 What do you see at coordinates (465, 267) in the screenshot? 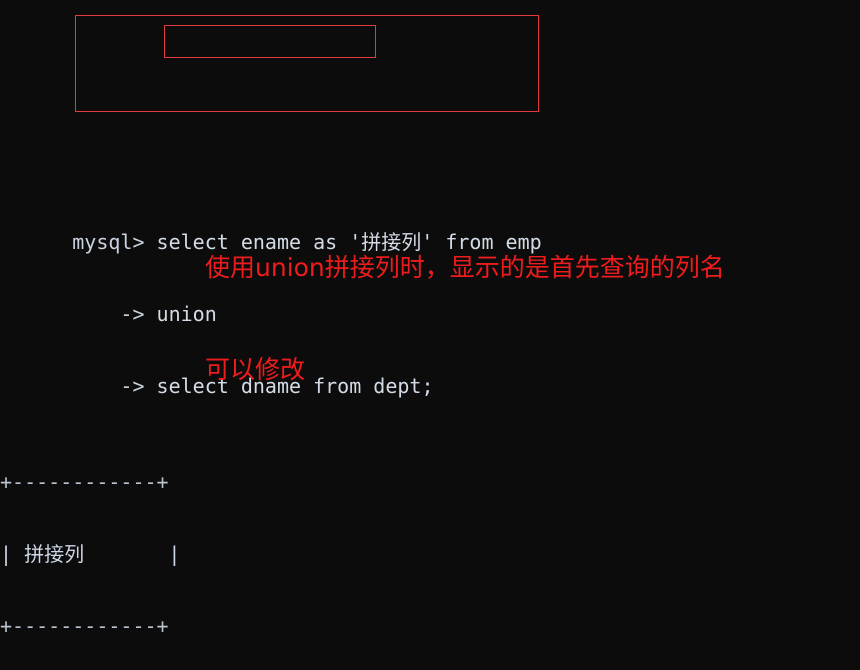
I see `annotation-line-1: 使用union拼接列时，显示的是首先查询的列名` at bounding box center [465, 267].